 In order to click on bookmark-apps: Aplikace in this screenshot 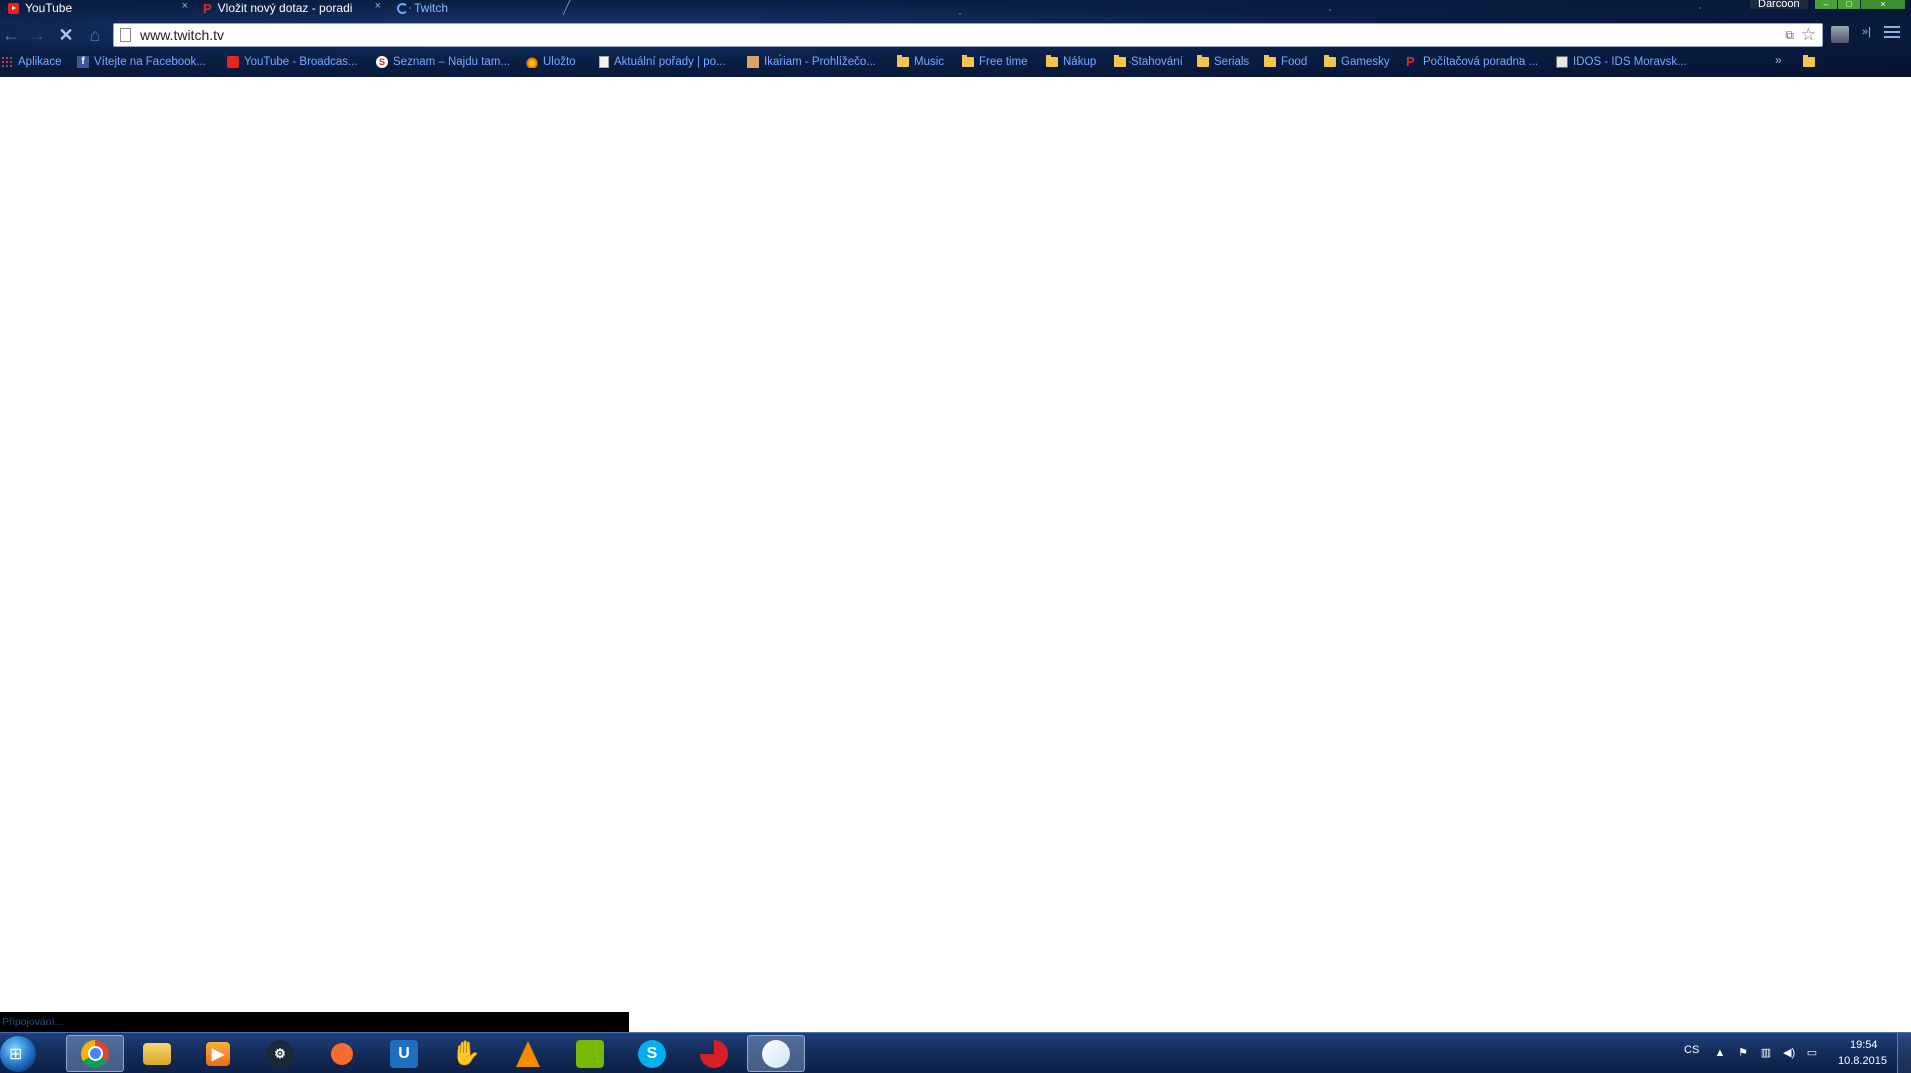, I will do `click(31, 62)`.